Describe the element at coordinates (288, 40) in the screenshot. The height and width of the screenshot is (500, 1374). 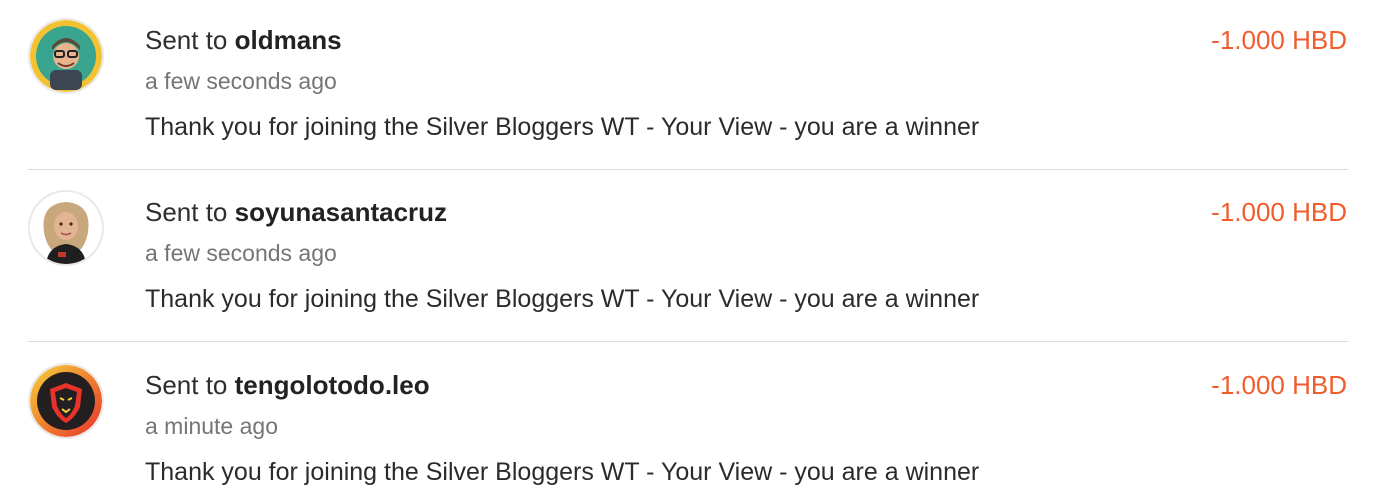
I see `recipient-username-link: oldmans` at that location.